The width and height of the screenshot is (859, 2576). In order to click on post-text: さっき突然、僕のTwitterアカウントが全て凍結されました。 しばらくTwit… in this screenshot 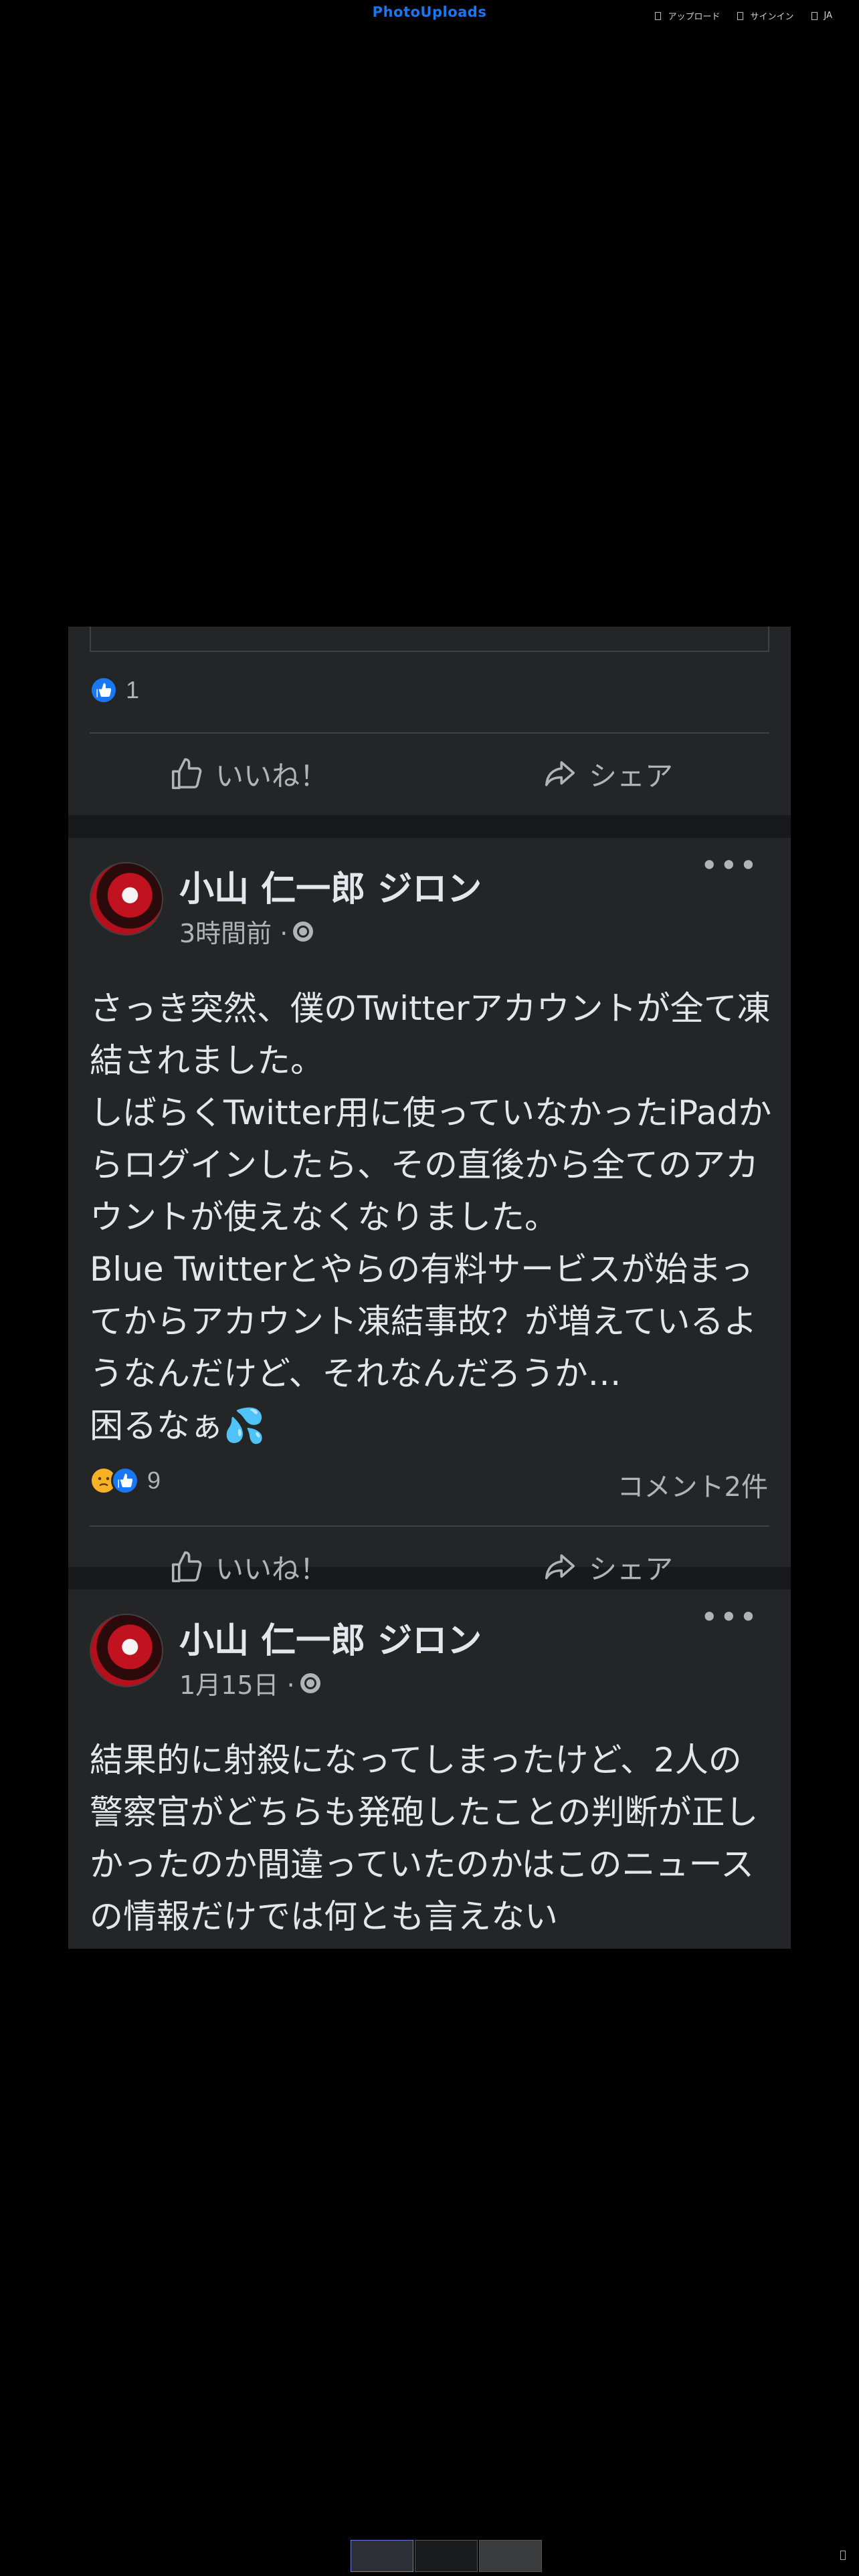, I will do `click(431, 1217)`.